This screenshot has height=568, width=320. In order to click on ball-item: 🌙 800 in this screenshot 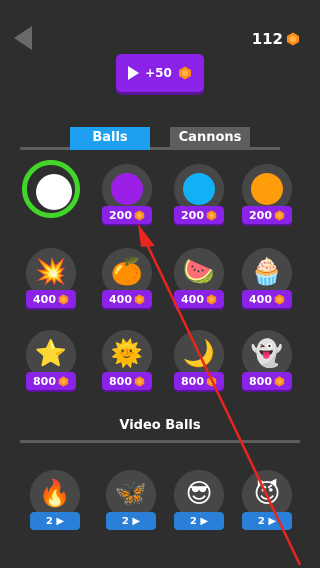, I will do `click(199, 359)`.